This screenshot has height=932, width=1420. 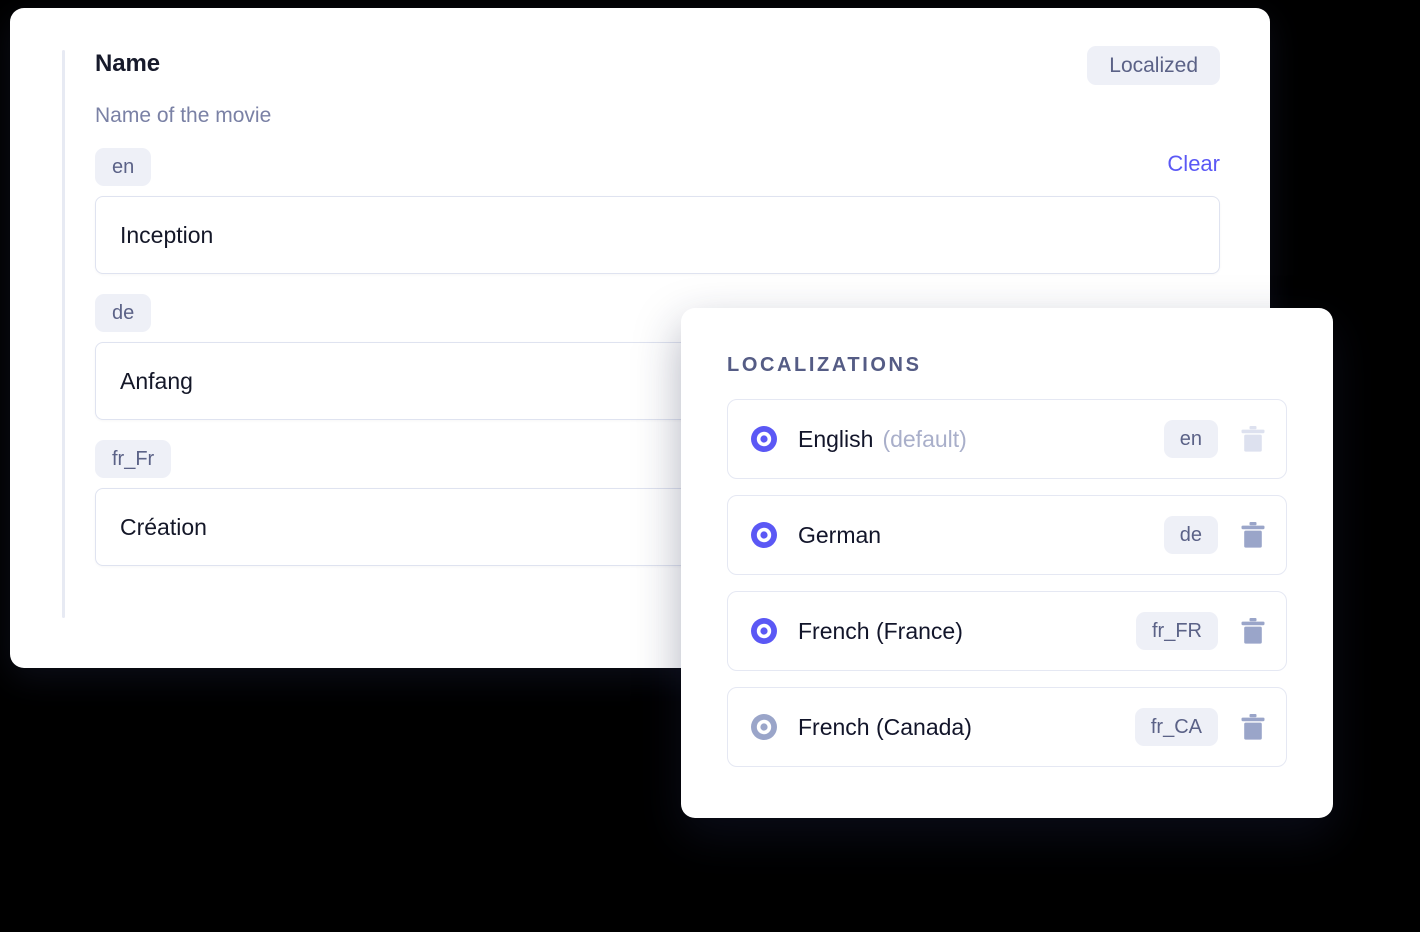 What do you see at coordinates (1007, 535) in the screenshot?
I see `localization-row: German de` at bounding box center [1007, 535].